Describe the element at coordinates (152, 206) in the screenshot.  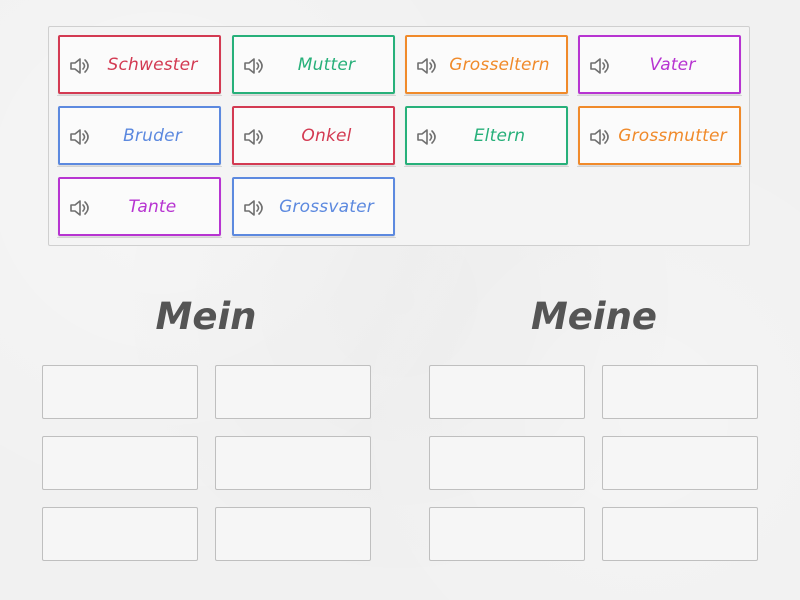
I see `card-label: Tante` at that location.